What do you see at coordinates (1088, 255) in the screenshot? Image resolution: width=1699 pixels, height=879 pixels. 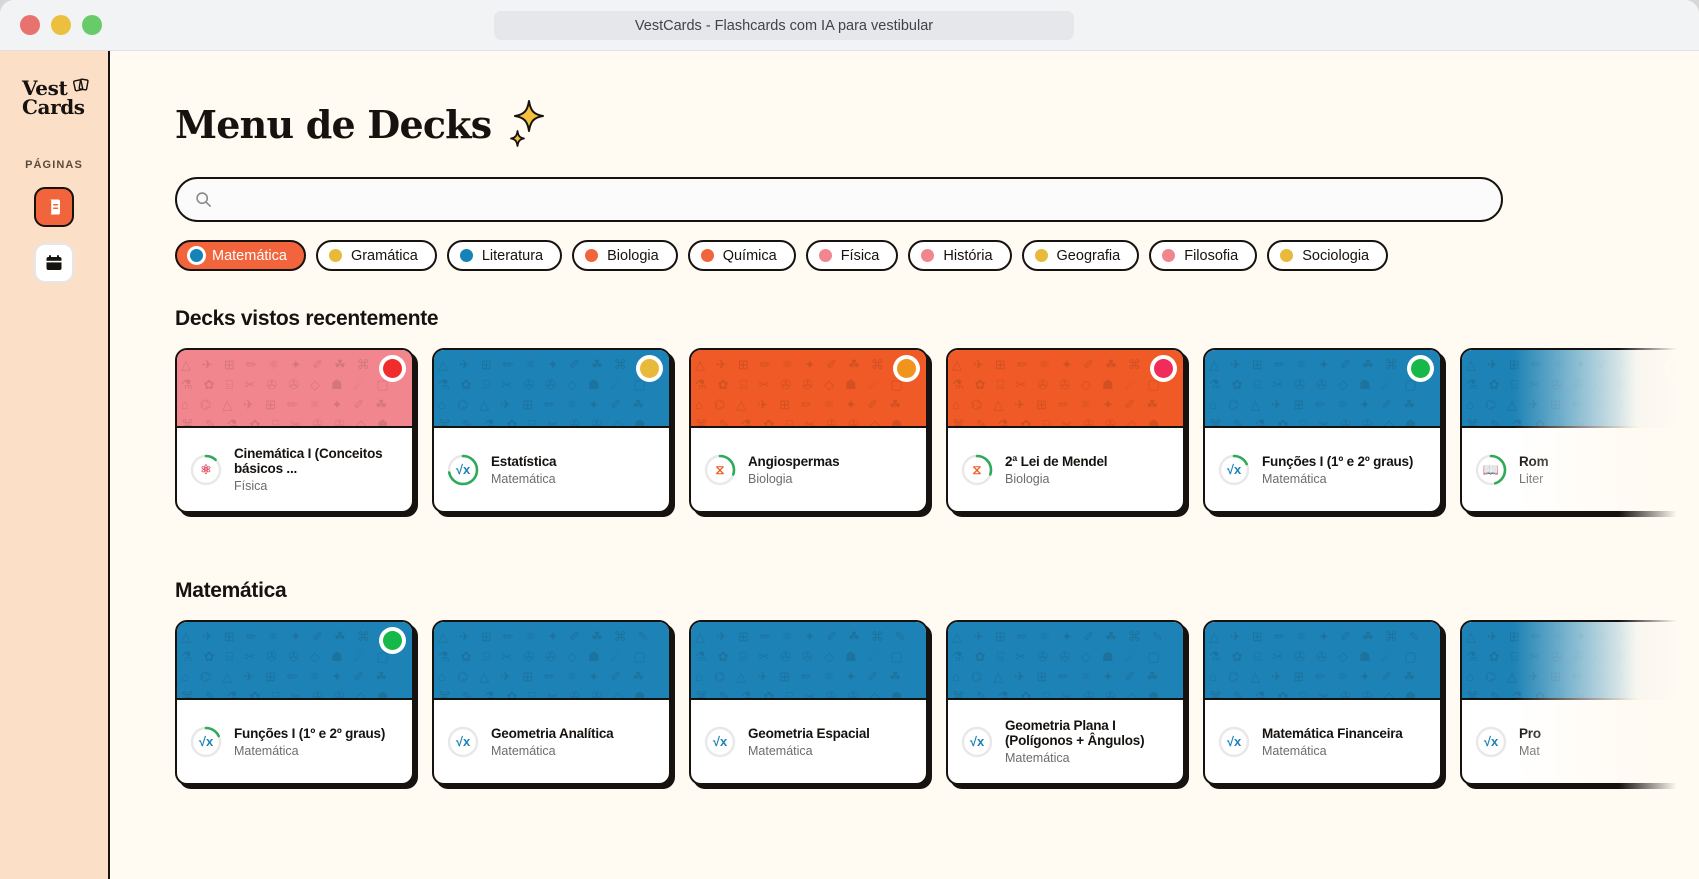 I see `filter-chip-label: Geografia` at bounding box center [1088, 255].